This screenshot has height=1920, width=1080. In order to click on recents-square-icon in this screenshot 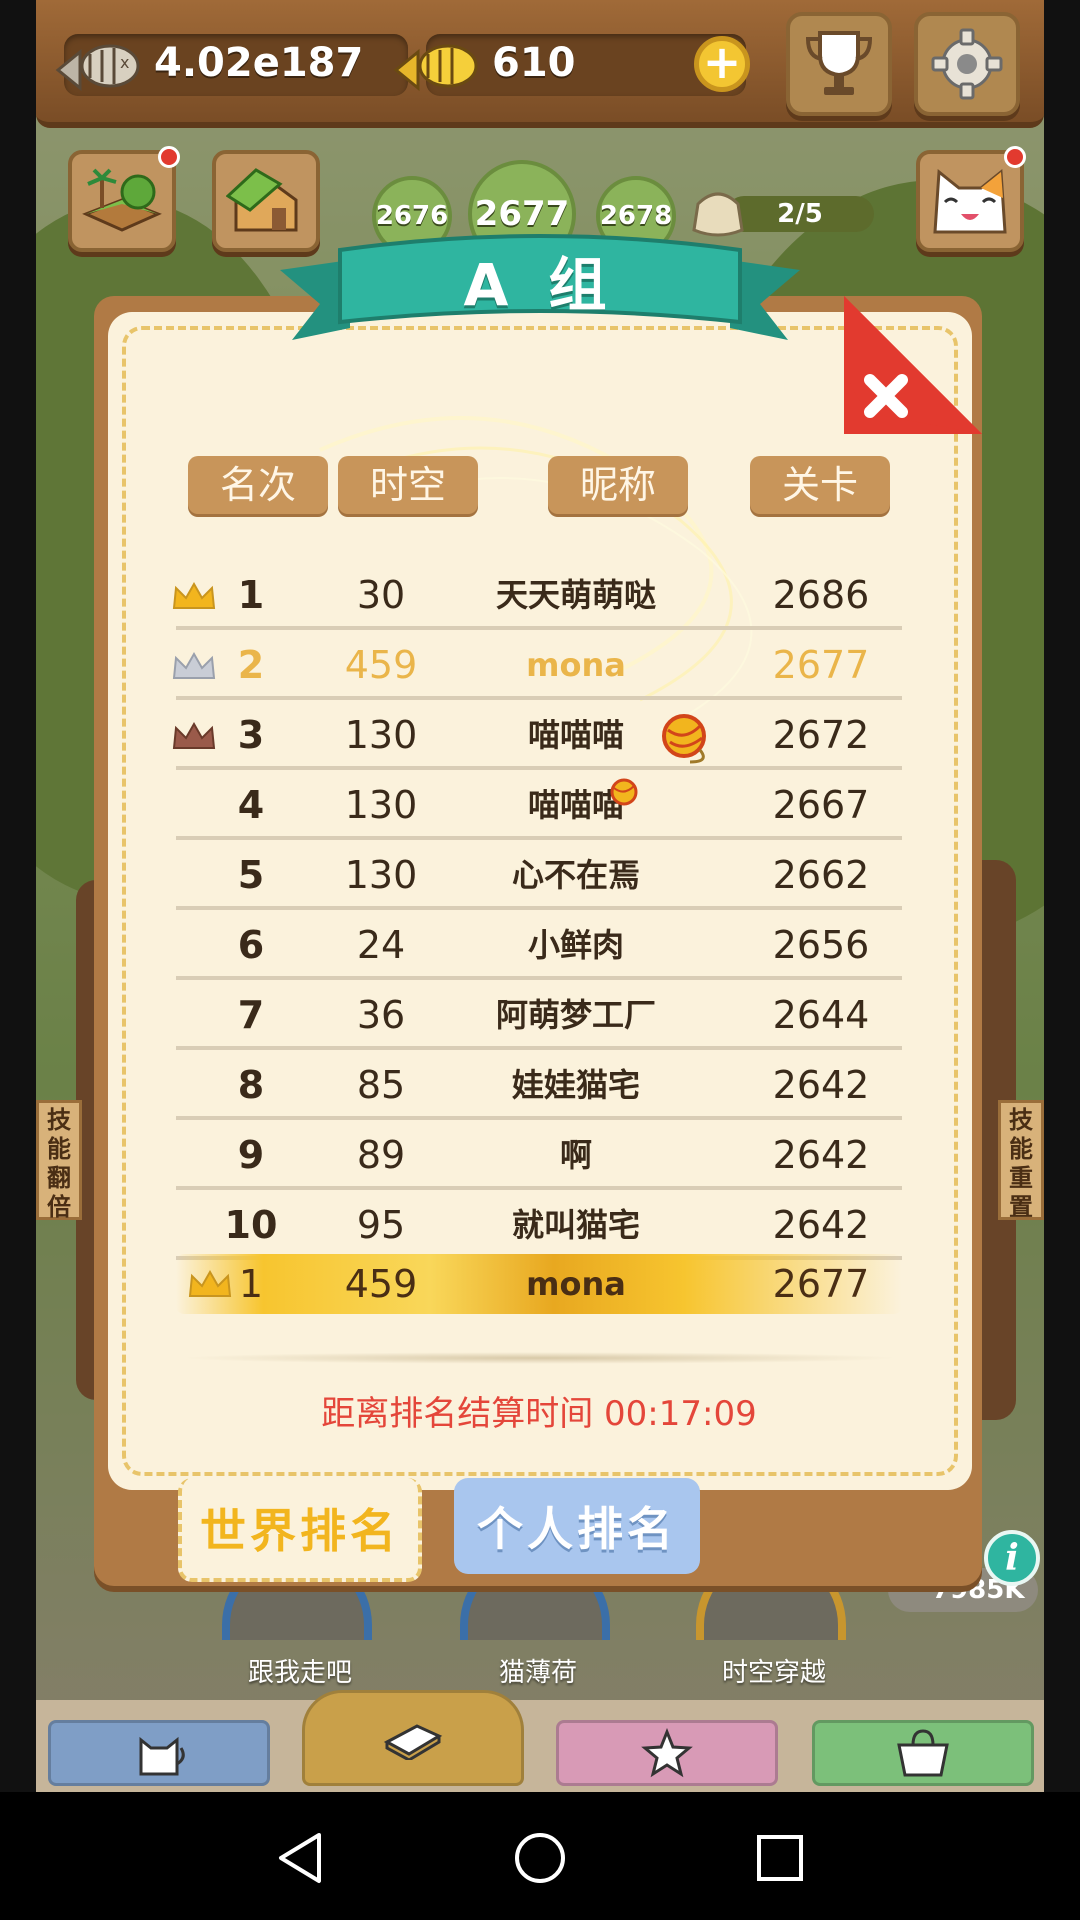, I will do `click(780, 1858)`.